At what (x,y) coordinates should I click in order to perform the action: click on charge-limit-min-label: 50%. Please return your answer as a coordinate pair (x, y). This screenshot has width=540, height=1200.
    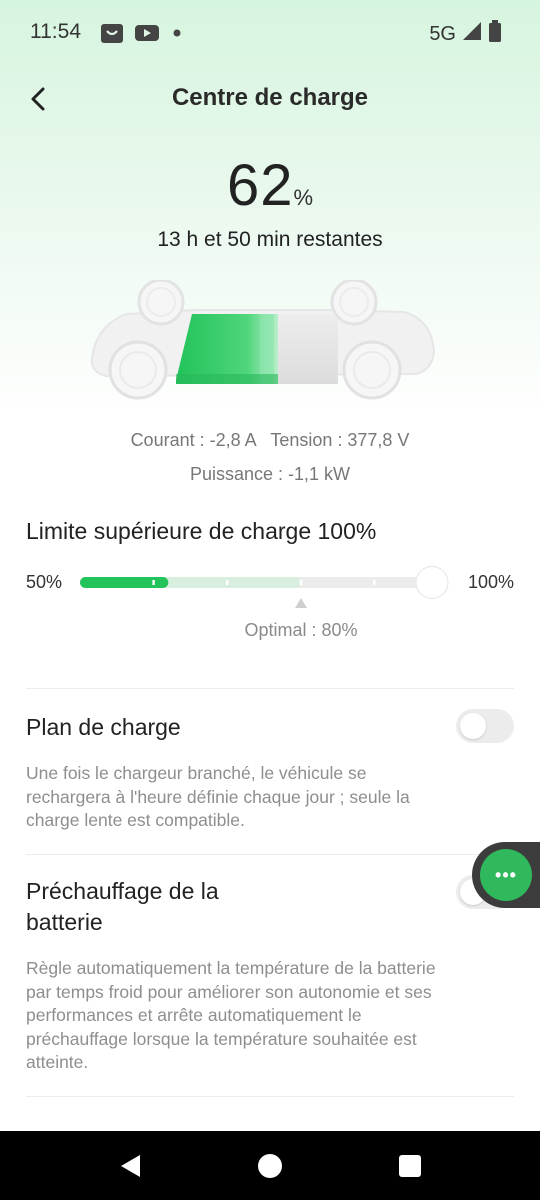
    Looking at the image, I should click on (44, 582).